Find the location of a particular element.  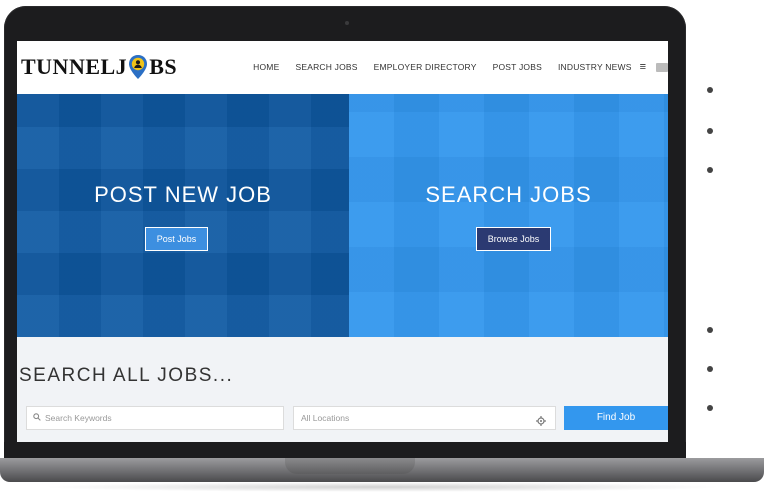

map-pin-icon is located at coordinates (138, 67).